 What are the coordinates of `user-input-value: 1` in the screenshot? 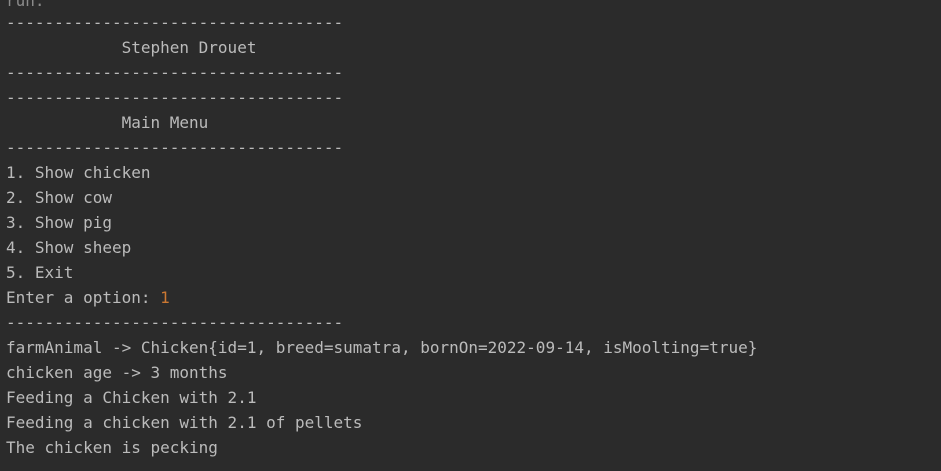 It's located at (165, 297).